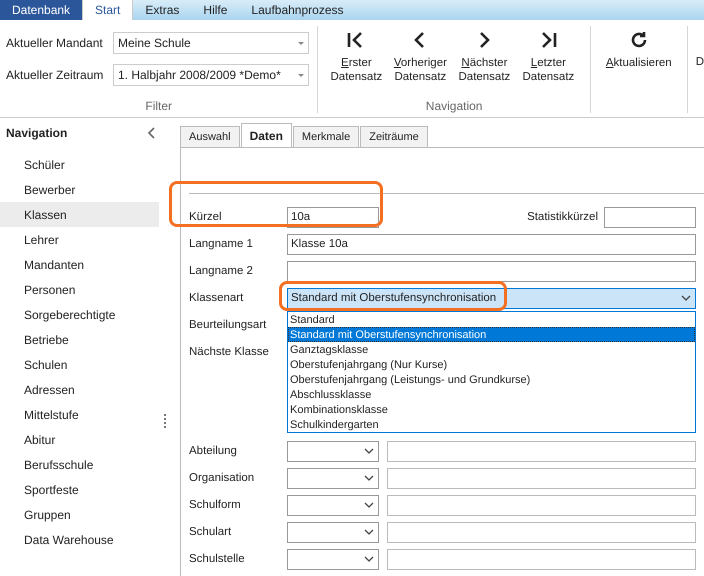 The width and height of the screenshot is (704, 576). I want to click on ribbon-button: Nächster Datensatz, so click(484, 62).